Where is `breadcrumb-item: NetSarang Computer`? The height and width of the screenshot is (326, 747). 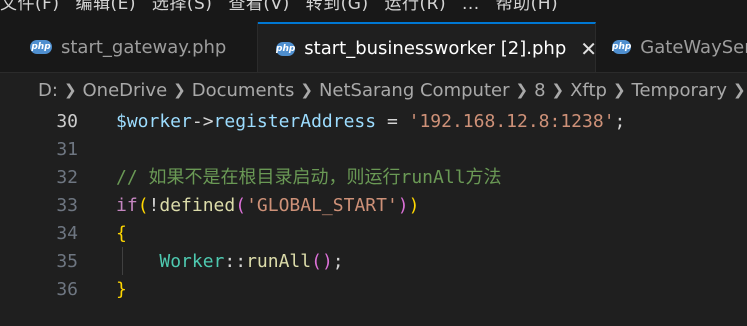
breadcrumb-item: NetSarang Computer is located at coordinates (414, 90).